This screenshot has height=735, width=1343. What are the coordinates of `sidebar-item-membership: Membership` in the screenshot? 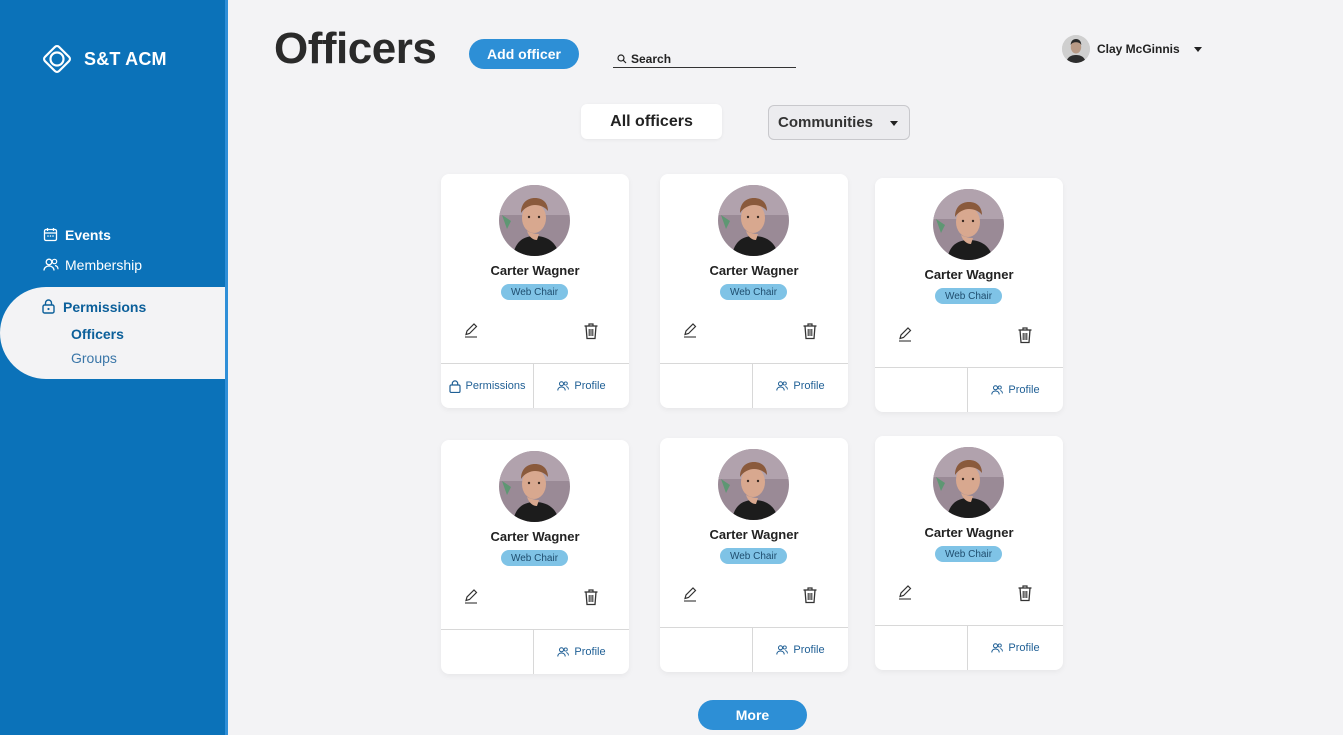 It's located at (92, 264).